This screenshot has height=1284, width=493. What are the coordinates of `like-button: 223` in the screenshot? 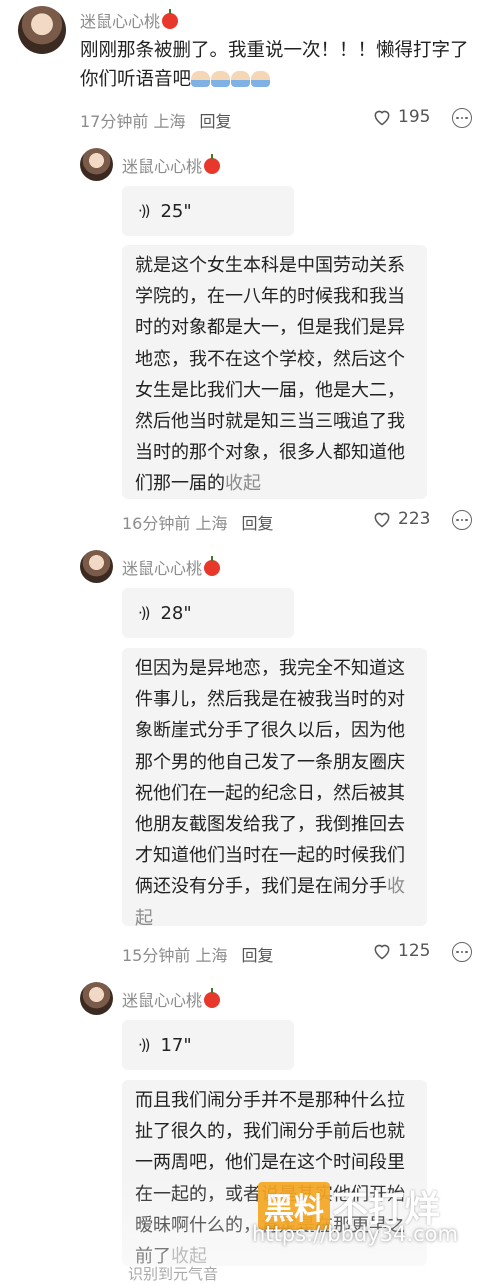 It's located at (401, 519).